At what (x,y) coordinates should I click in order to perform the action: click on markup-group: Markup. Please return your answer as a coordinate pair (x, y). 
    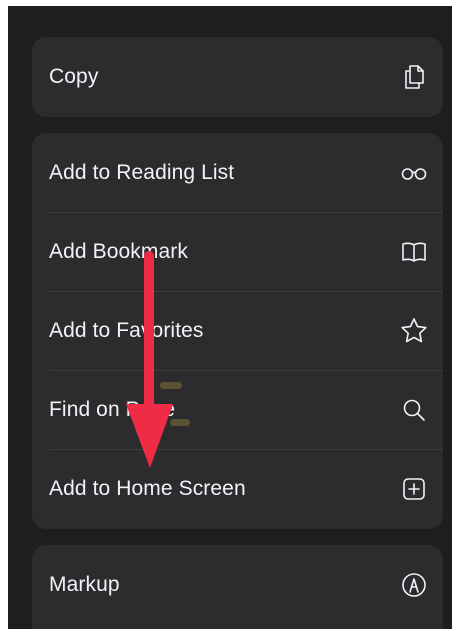
    Looking at the image, I should click on (237, 587).